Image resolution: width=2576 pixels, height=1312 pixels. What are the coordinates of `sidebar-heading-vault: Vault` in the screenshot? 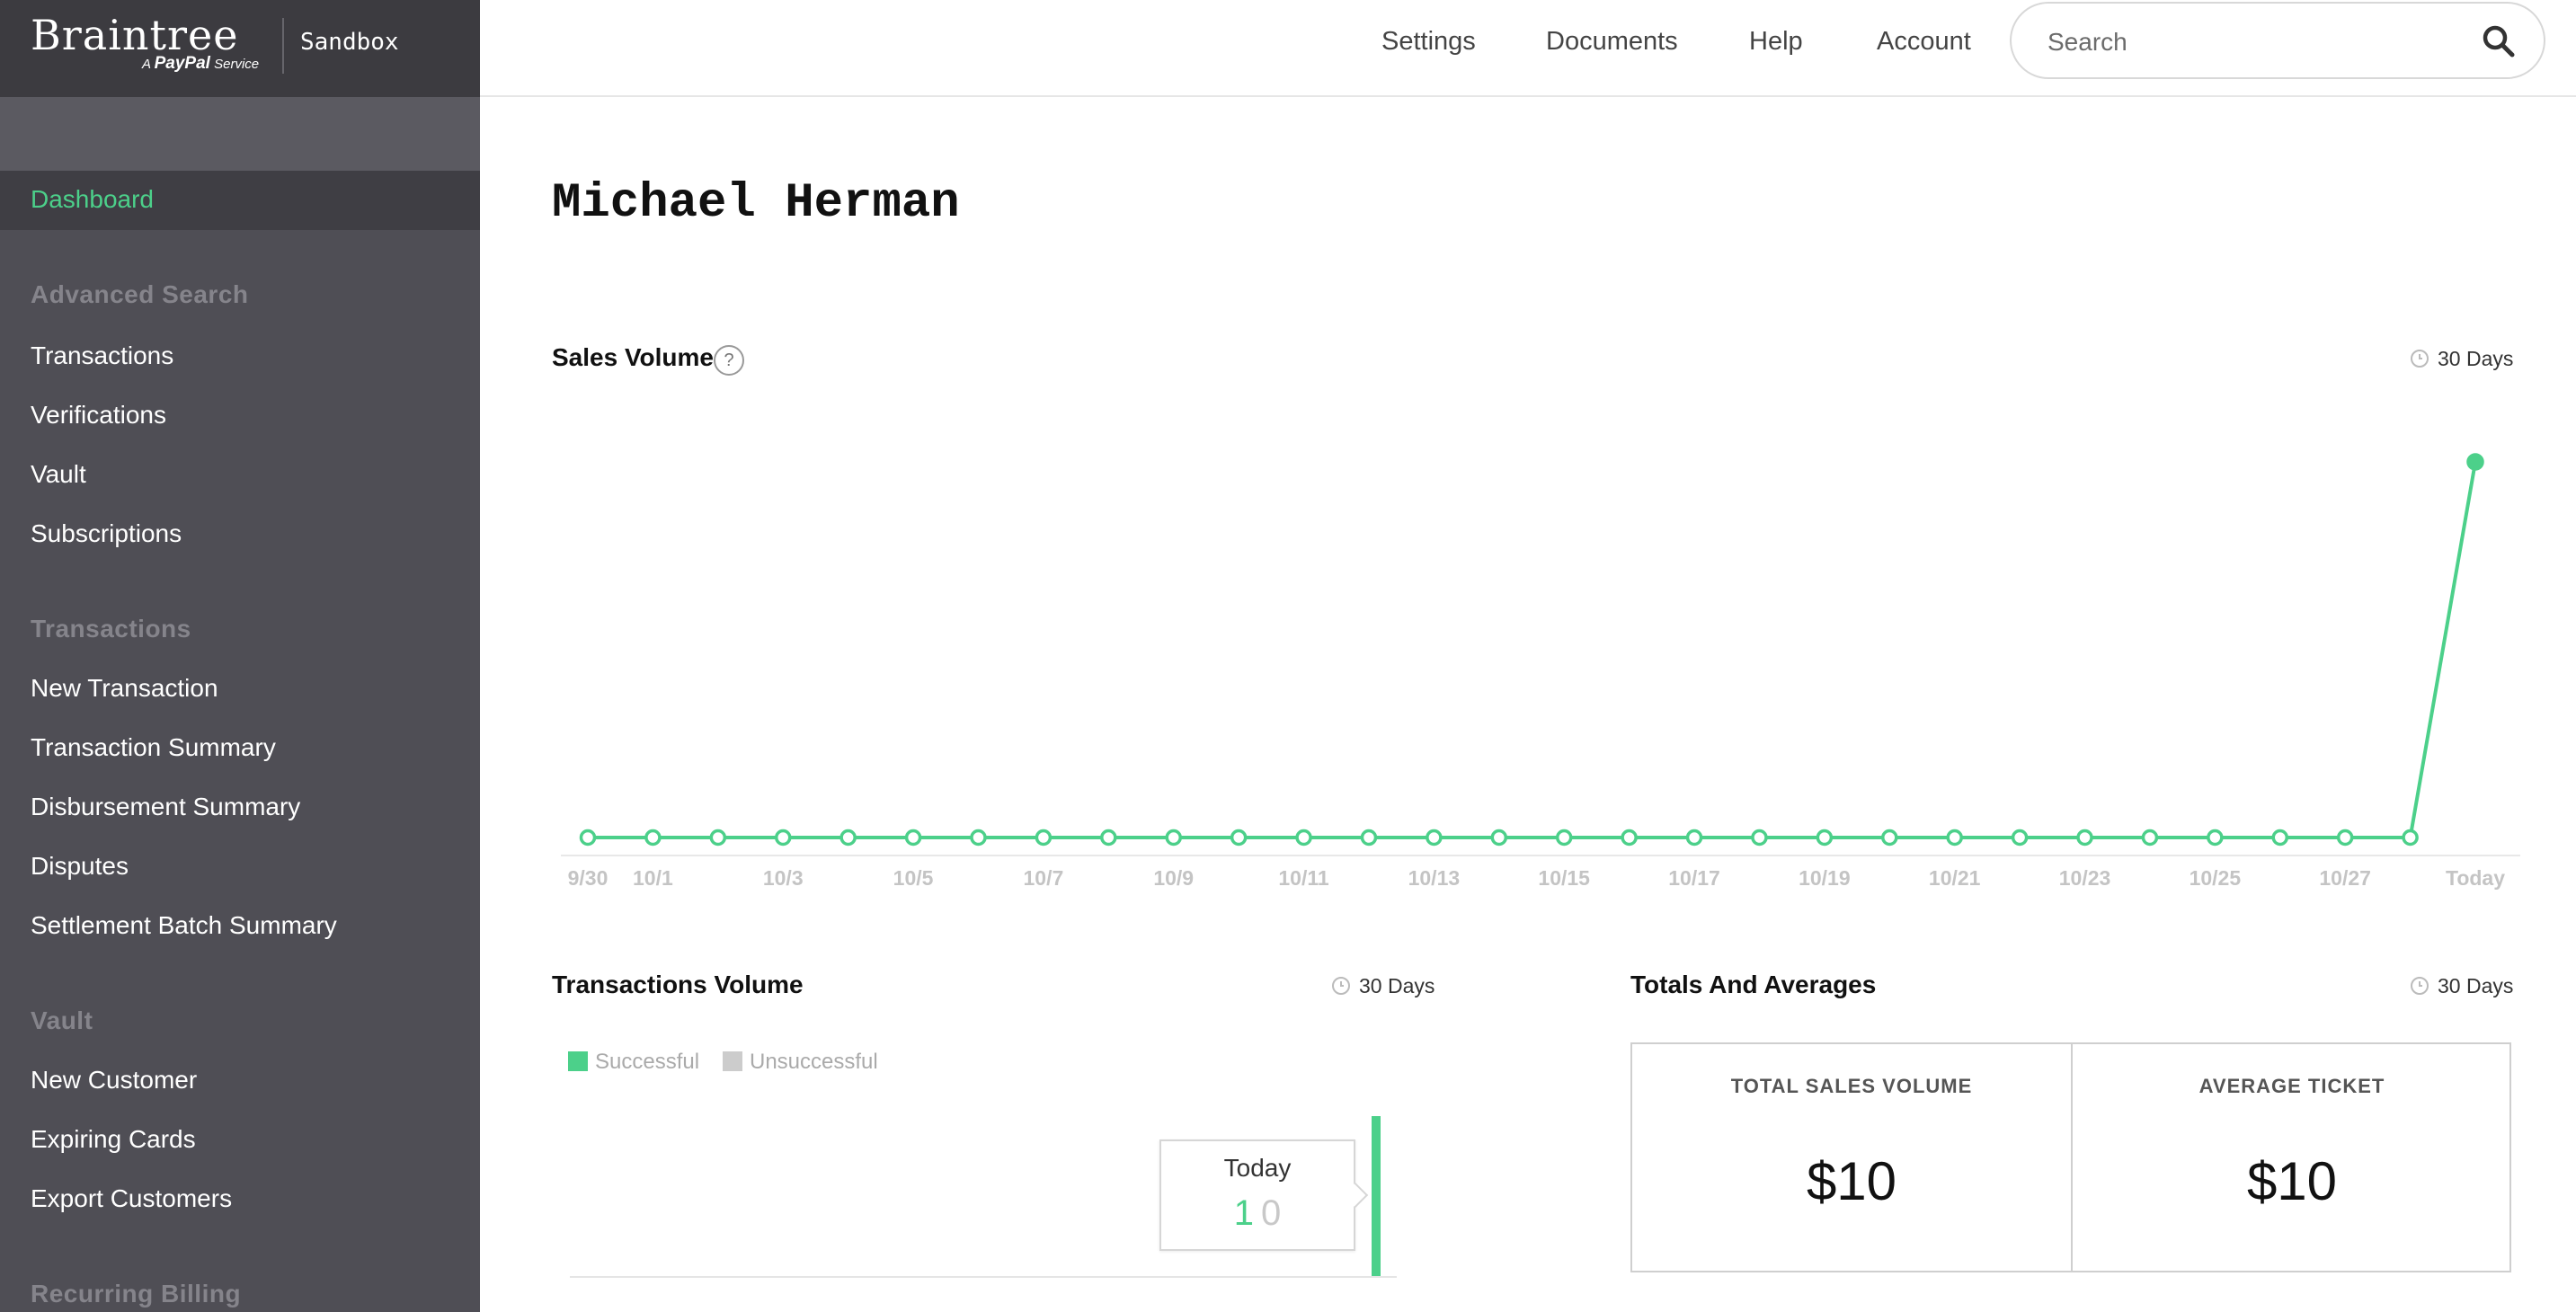 It's located at (62, 1020).